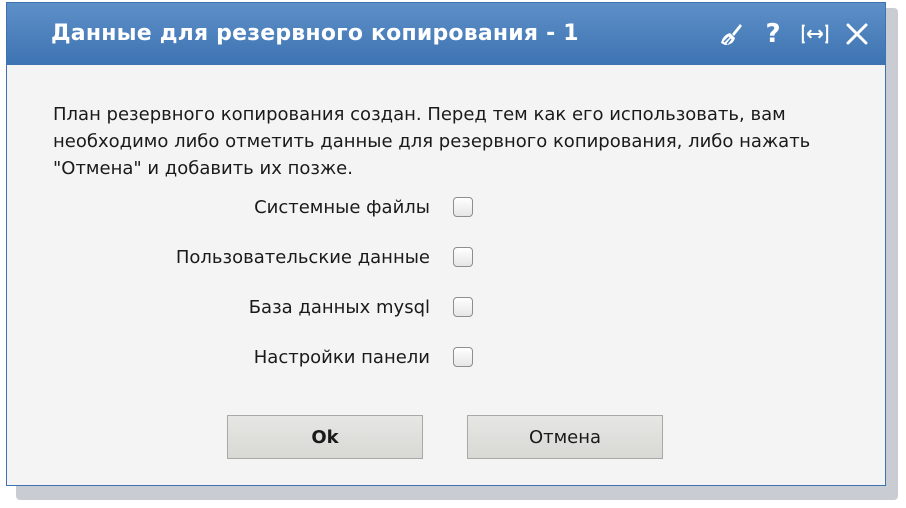  I want to click on cancel-button: Отмена, so click(565, 437).